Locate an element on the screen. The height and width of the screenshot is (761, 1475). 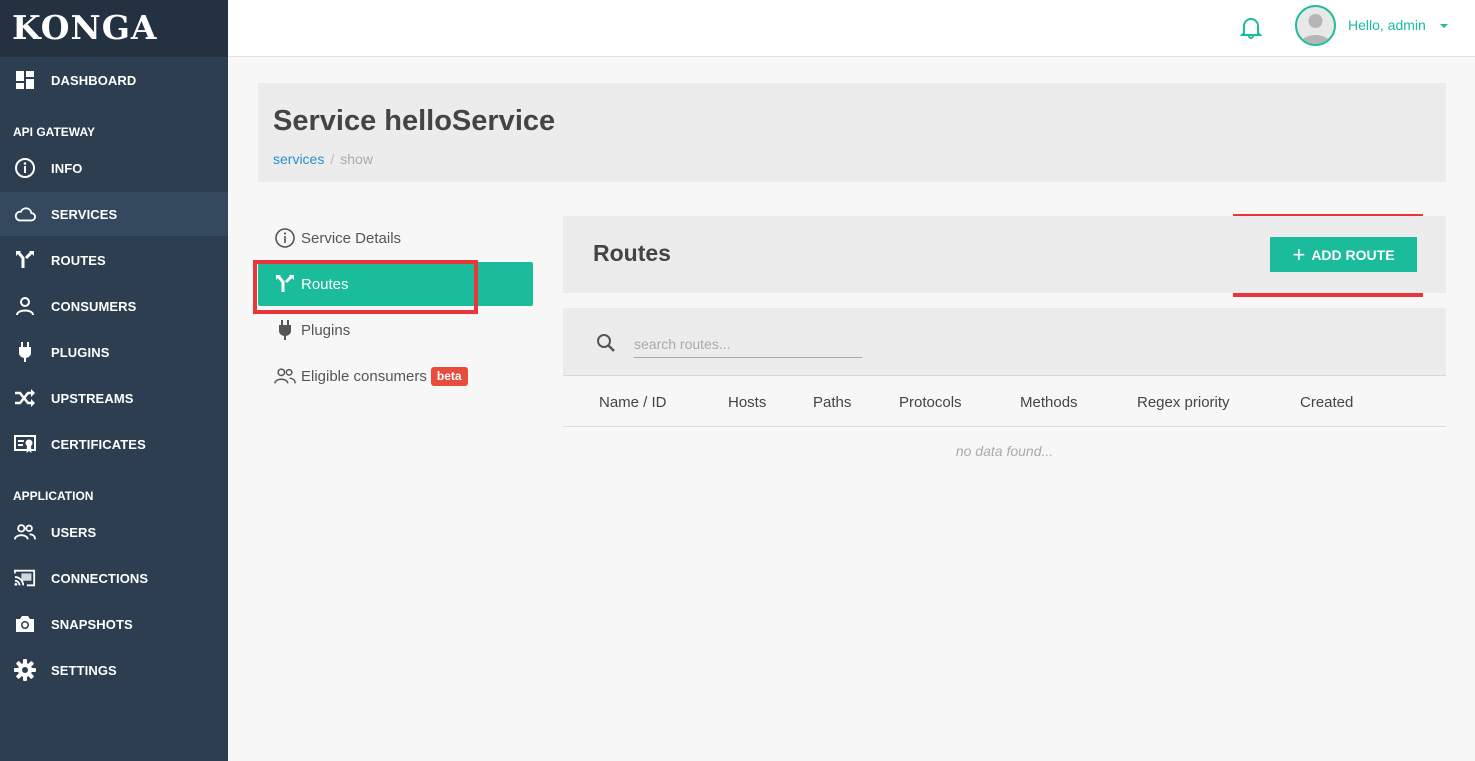
sidebar-item-snapshots: SNAPSHOTS is located at coordinates (114, 624).